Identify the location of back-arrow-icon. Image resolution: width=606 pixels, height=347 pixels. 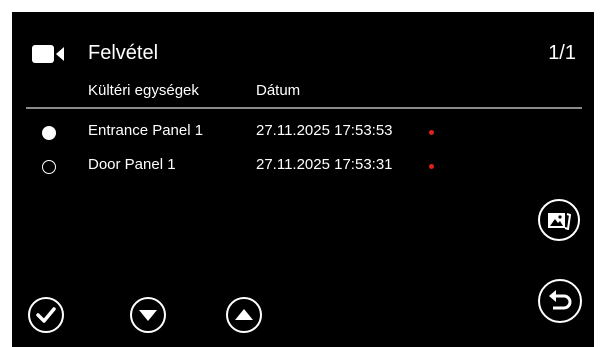
(560, 300).